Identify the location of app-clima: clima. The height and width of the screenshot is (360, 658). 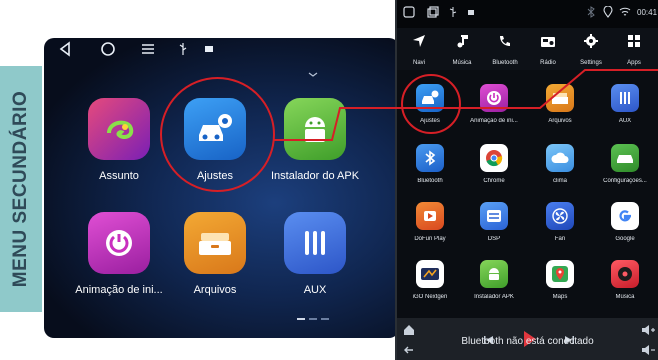
(560, 164).